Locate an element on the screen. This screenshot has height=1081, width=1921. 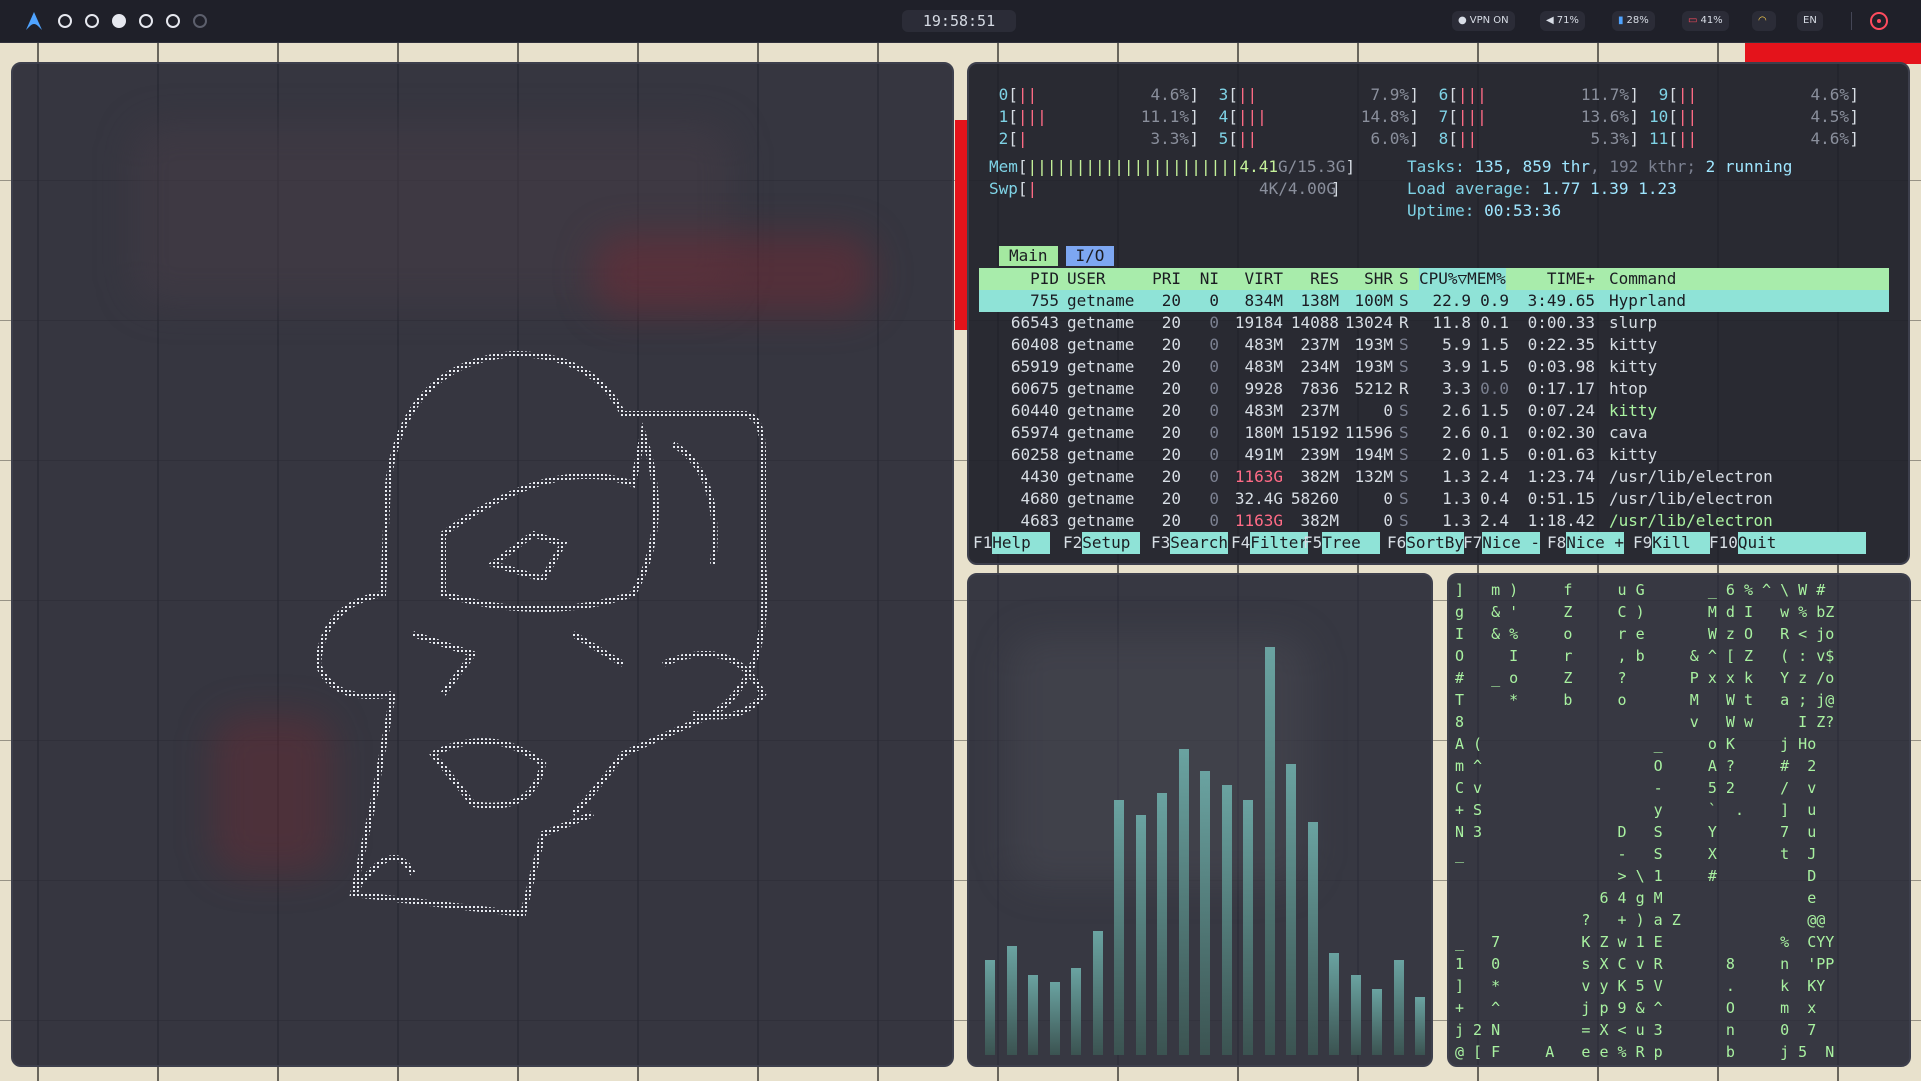
arch-logo-icon is located at coordinates (34, 21).